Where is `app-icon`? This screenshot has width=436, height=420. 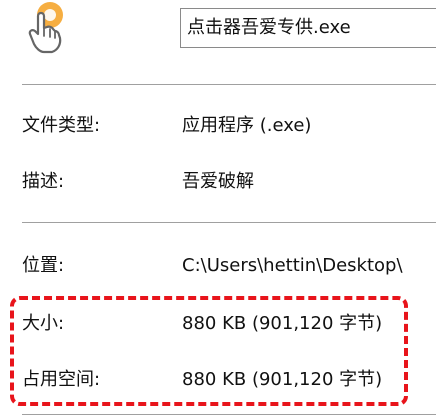 app-icon is located at coordinates (47, 28).